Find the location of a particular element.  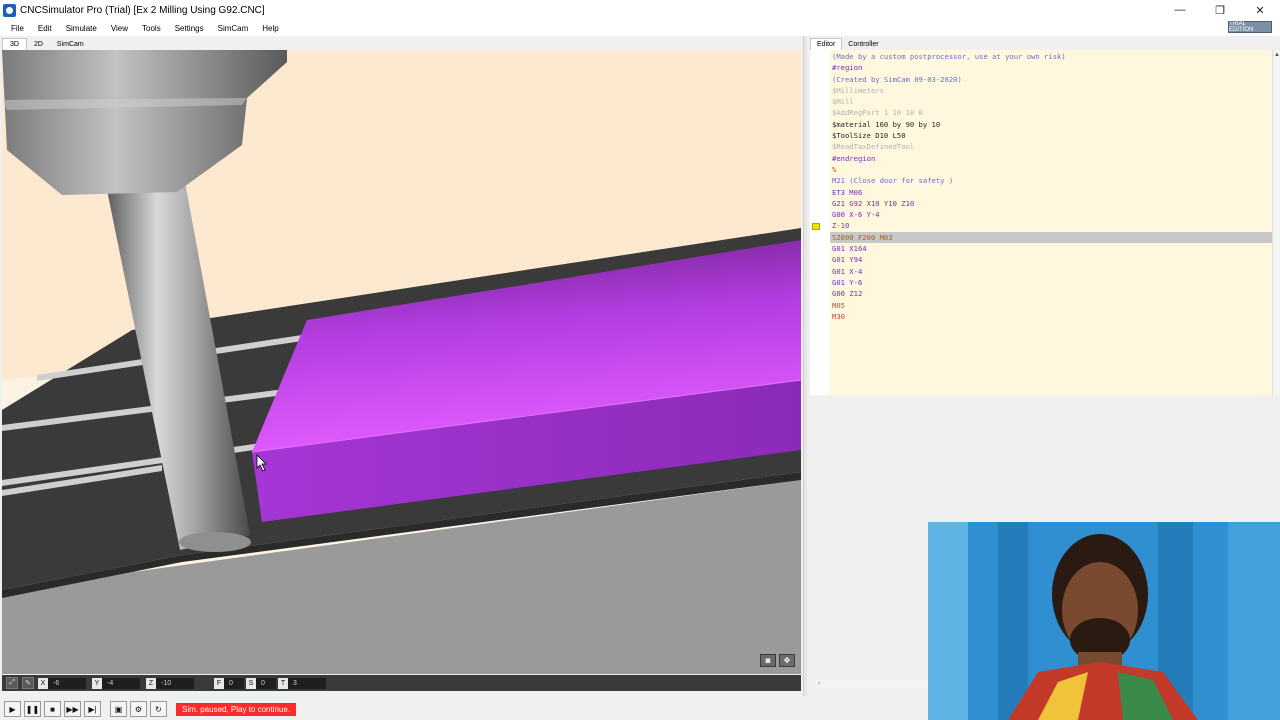

app-icon is located at coordinates (9, 10).